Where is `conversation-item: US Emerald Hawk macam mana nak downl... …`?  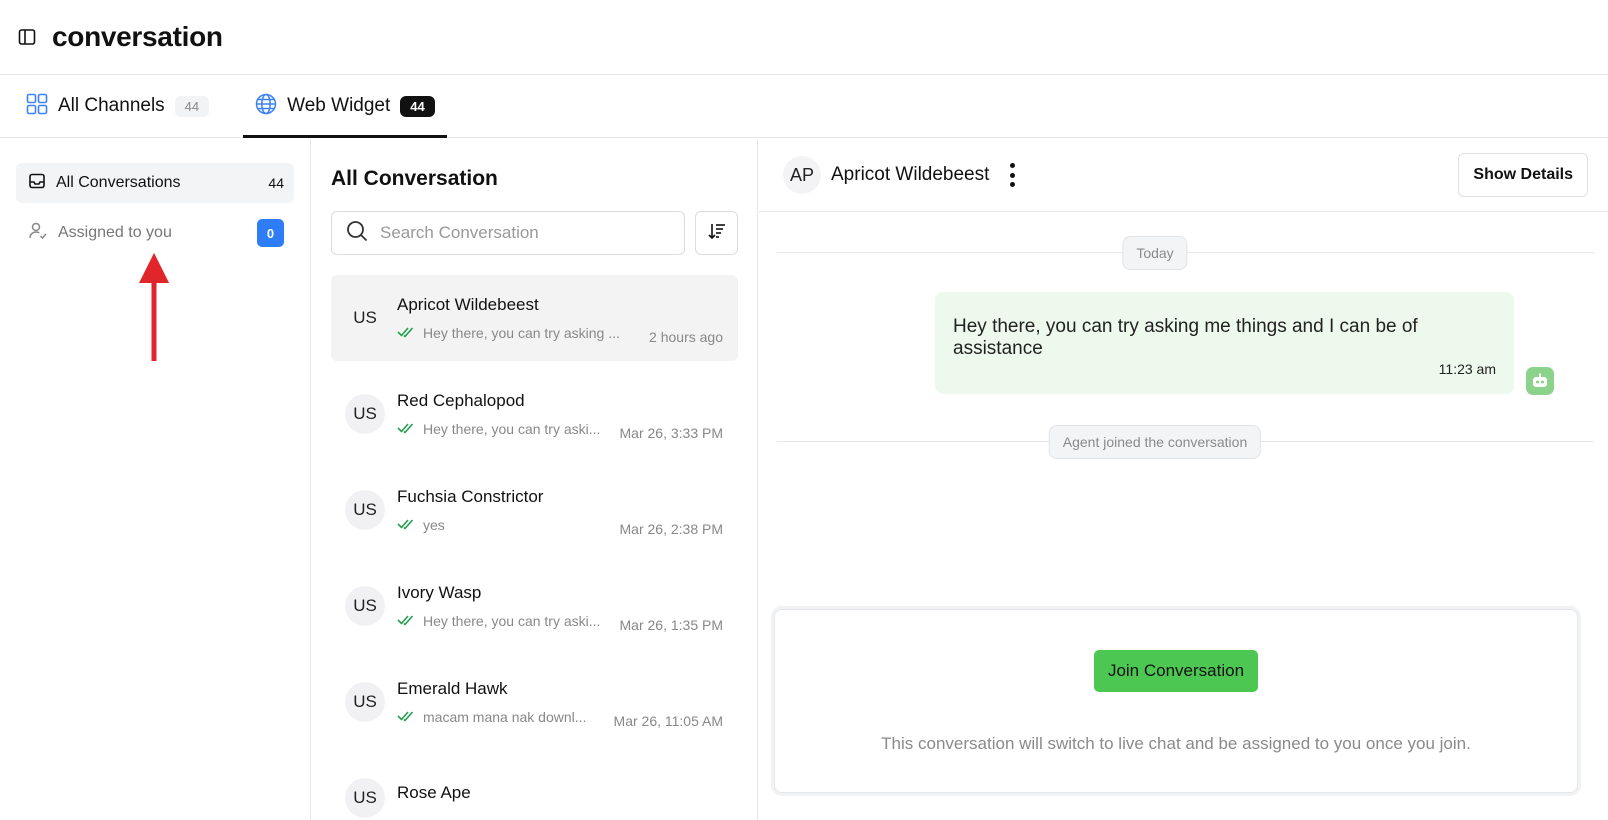 conversation-item: US Emerald Hawk macam mana nak downl... … is located at coordinates (534, 702).